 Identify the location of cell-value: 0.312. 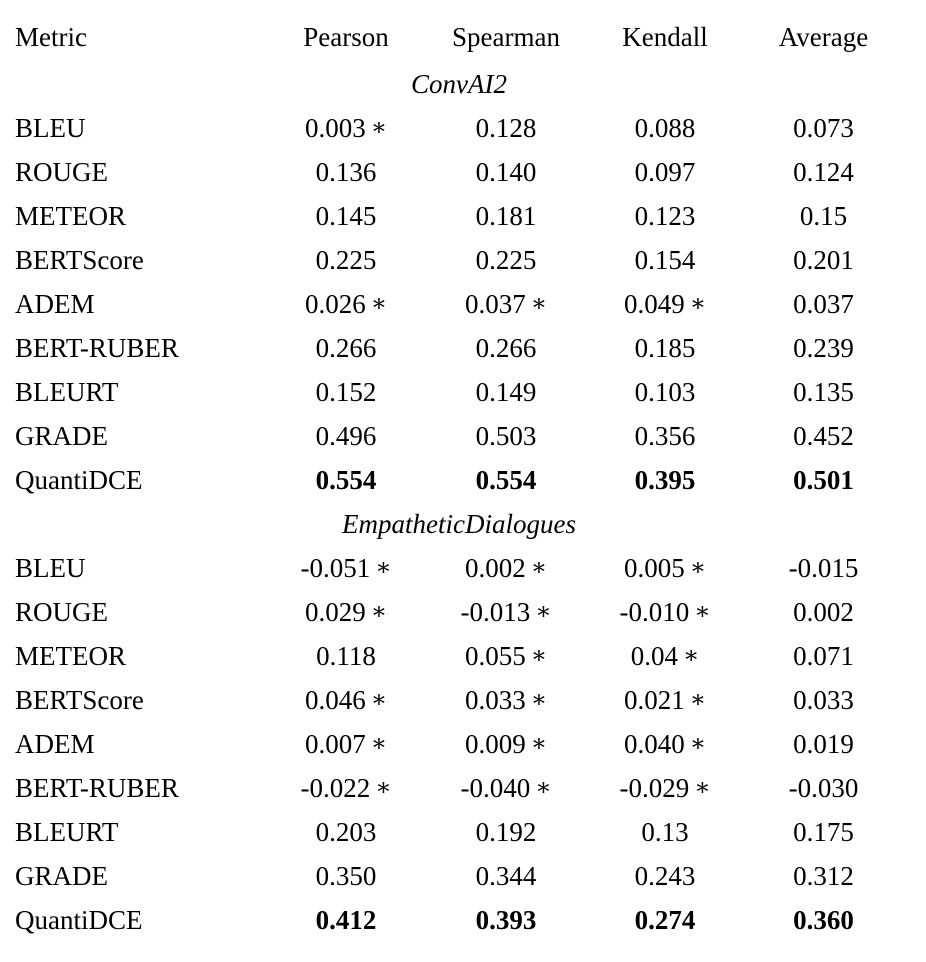
(823, 875).